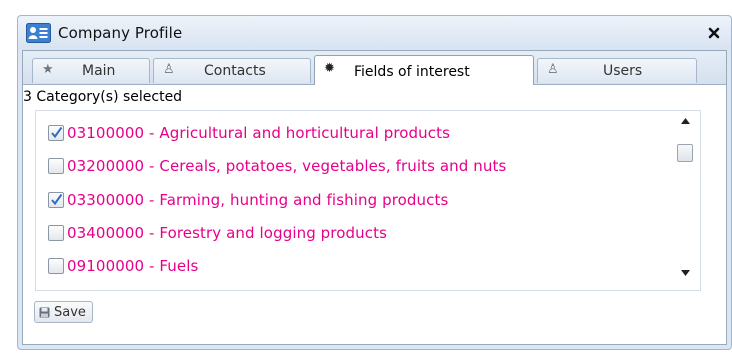 This screenshot has width=732, height=360. Describe the element at coordinates (329, 68) in the screenshot. I see `gear-icon: ✹` at that location.